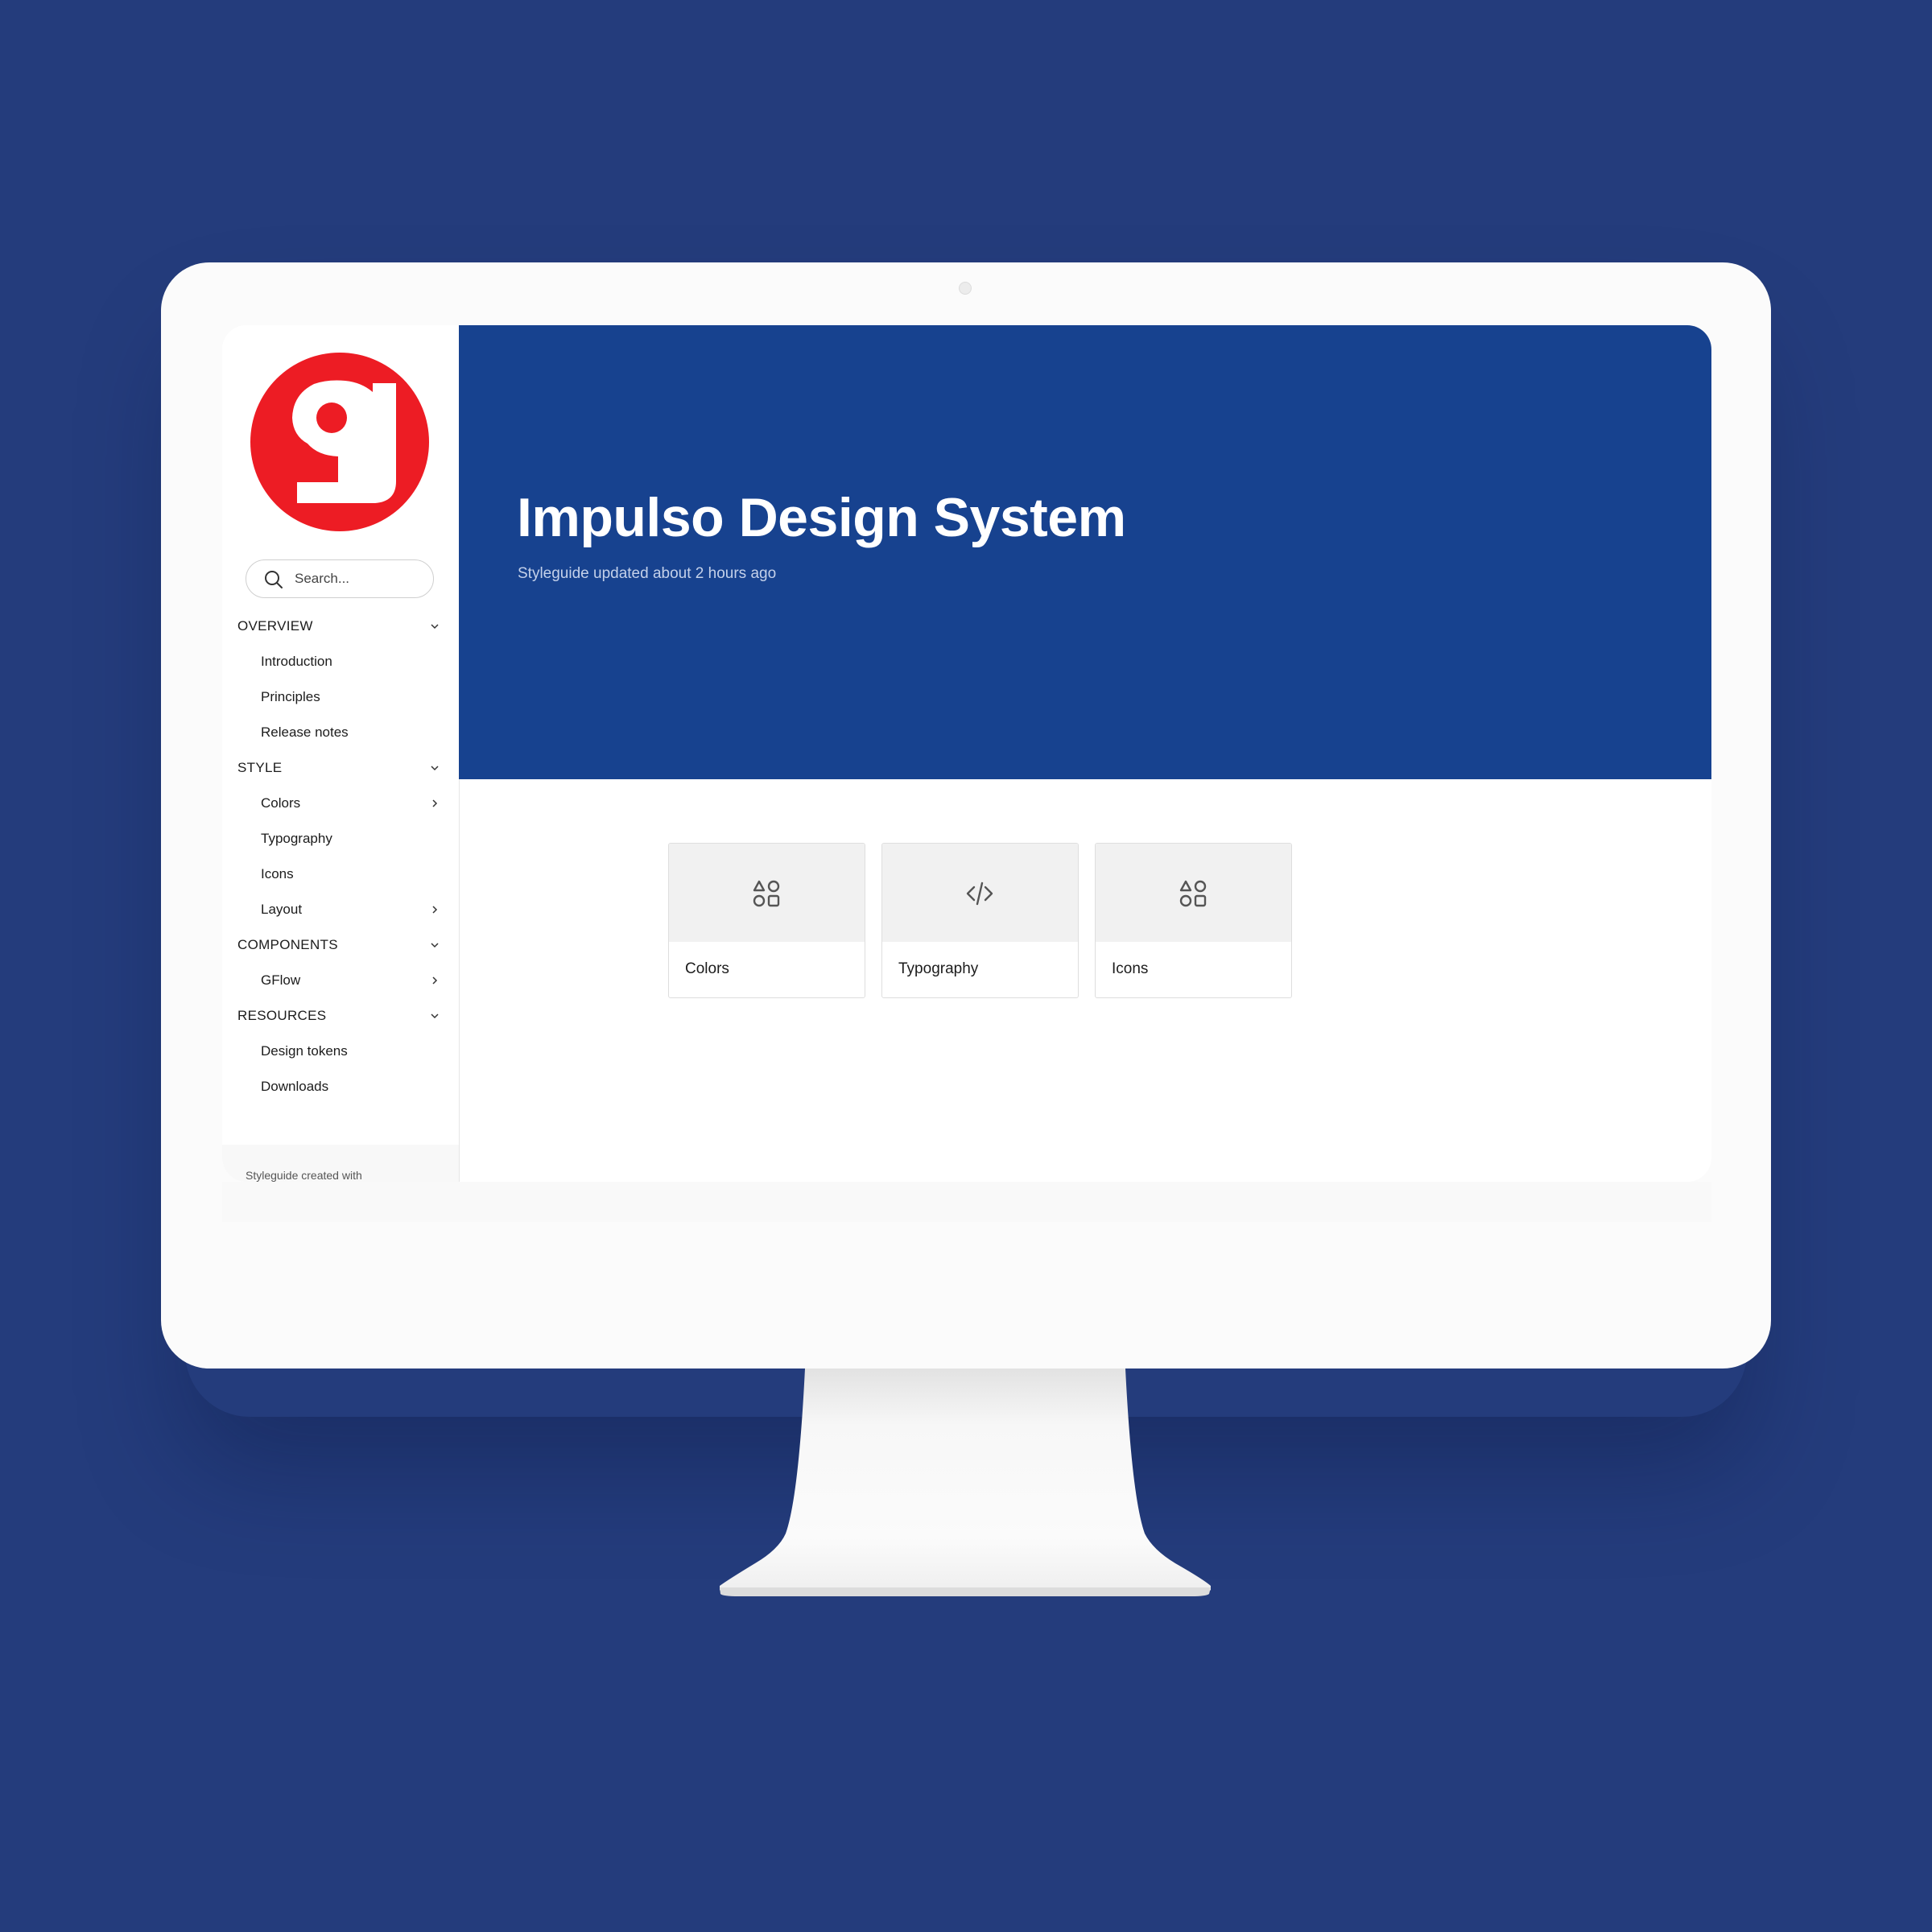  Describe the element at coordinates (340, 874) in the screenshot. I see `sidebar-item-icons: Icons` at that location.